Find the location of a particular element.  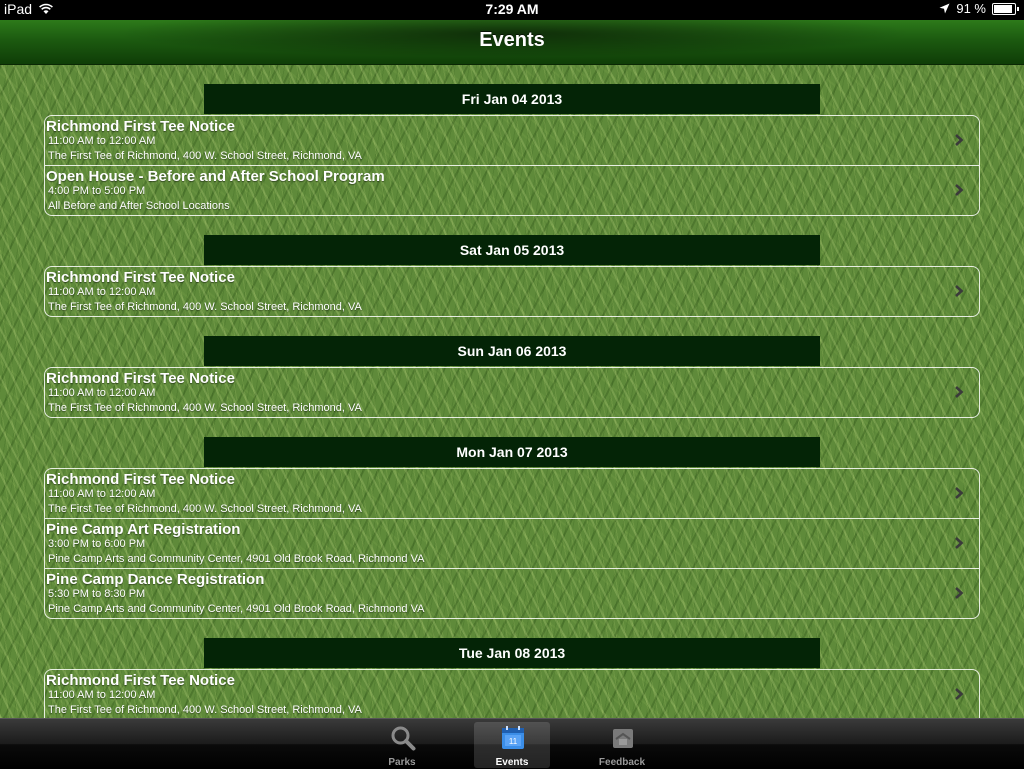

day-header: Tue Jan 08 2013 is located at coordinates (512, 653).